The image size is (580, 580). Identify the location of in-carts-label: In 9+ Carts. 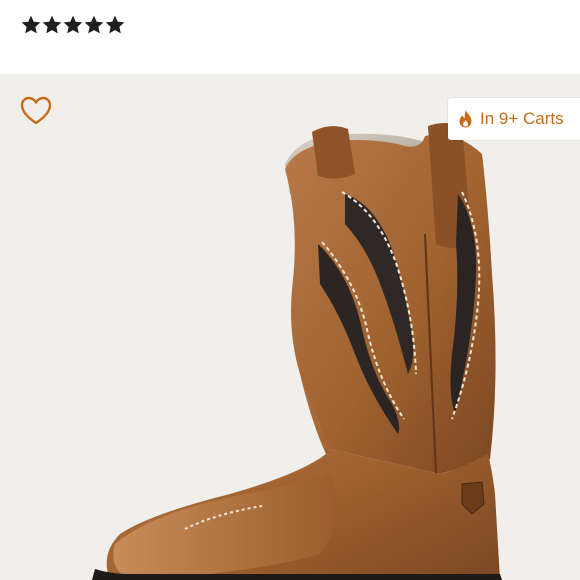
(522, 118).